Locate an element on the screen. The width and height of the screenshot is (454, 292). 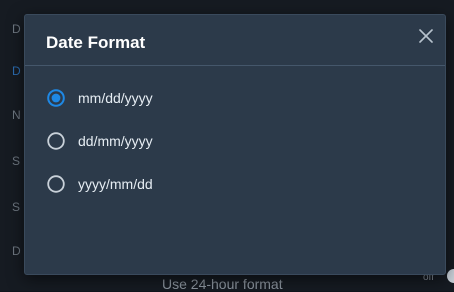
close-button is located at coordinates (426, 36).